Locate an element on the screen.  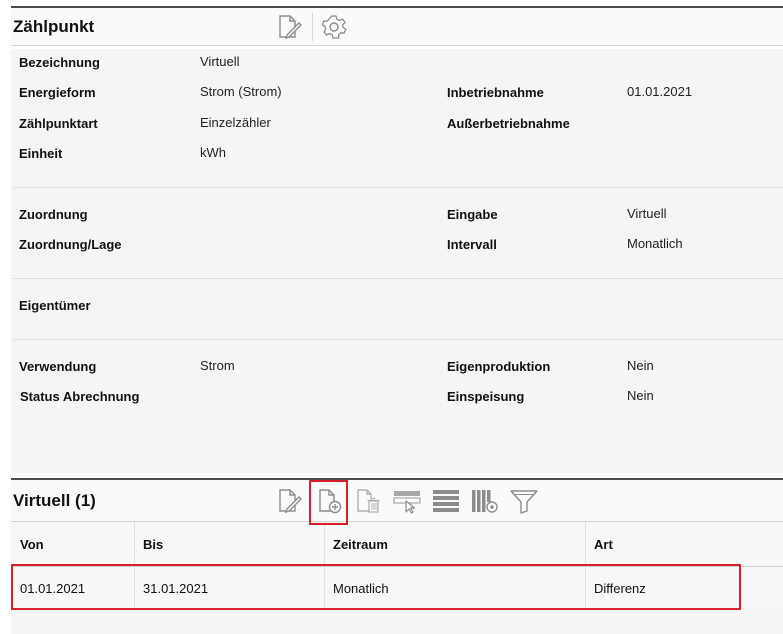
cell-text: 31.01.2021 is located at coordinates (176, 588).